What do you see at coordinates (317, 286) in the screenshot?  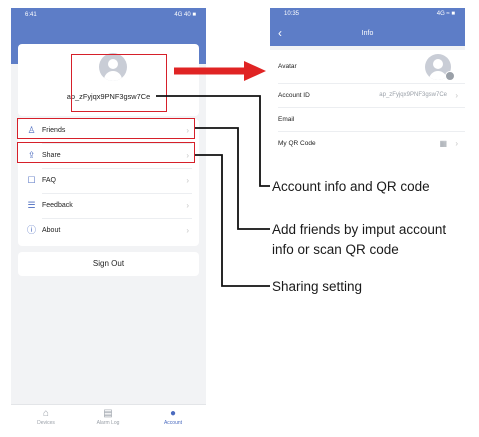 I see `sharing-annotation: Sharing setting` at bounding box center [317, 286].